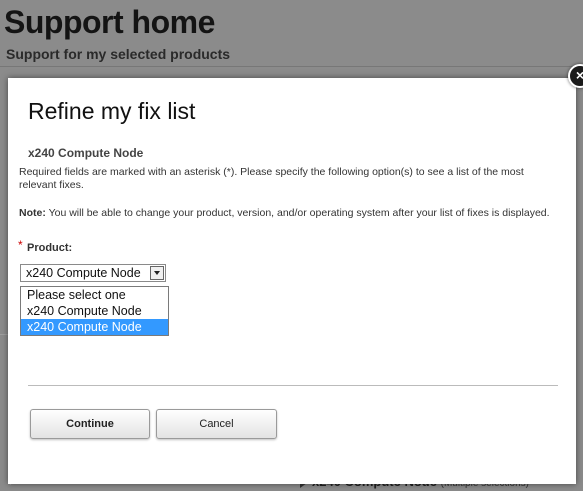 The height and width of the screenshot is (491, 583). Describe the element at coordinates (109, 22) in the screenshot. I see `page-title: Support home` at that location.